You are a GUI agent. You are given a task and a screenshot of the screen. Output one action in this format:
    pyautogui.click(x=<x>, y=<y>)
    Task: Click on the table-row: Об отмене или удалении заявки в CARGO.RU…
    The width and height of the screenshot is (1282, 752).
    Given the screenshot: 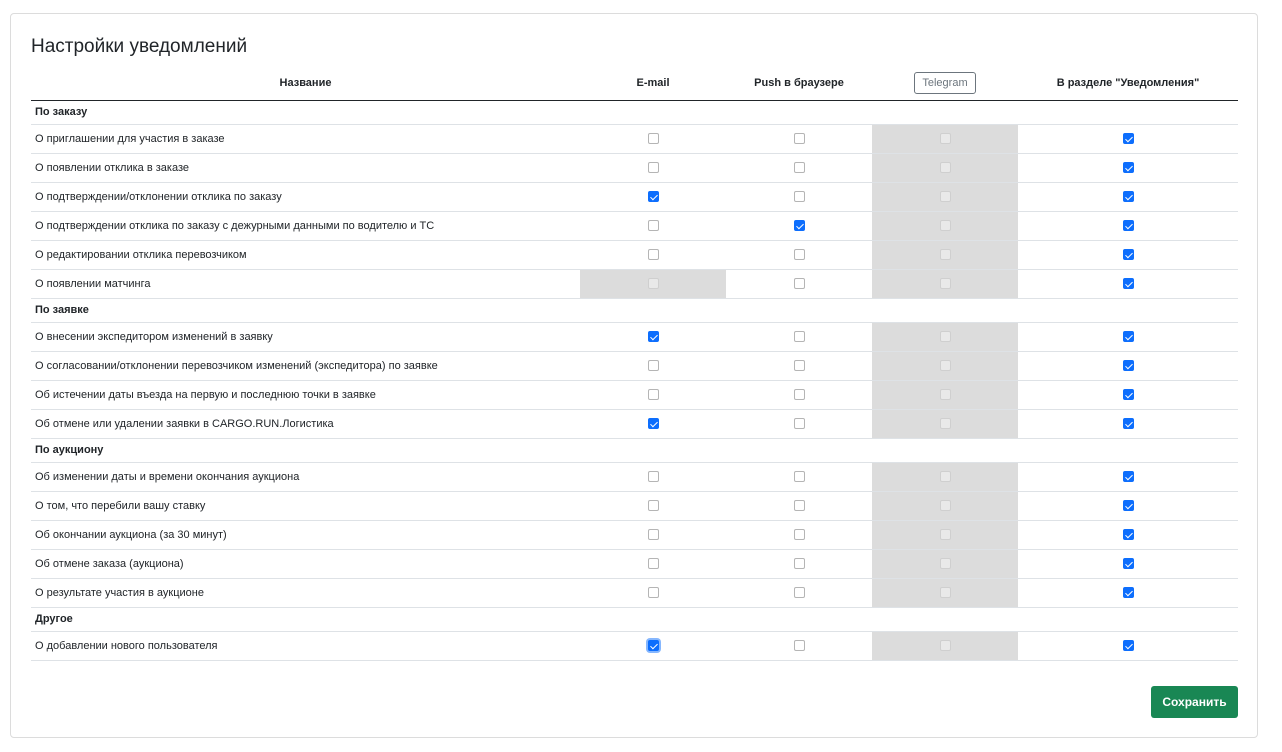 What is the action you would take?
    pyautogui.click(x=634, y=424)
    